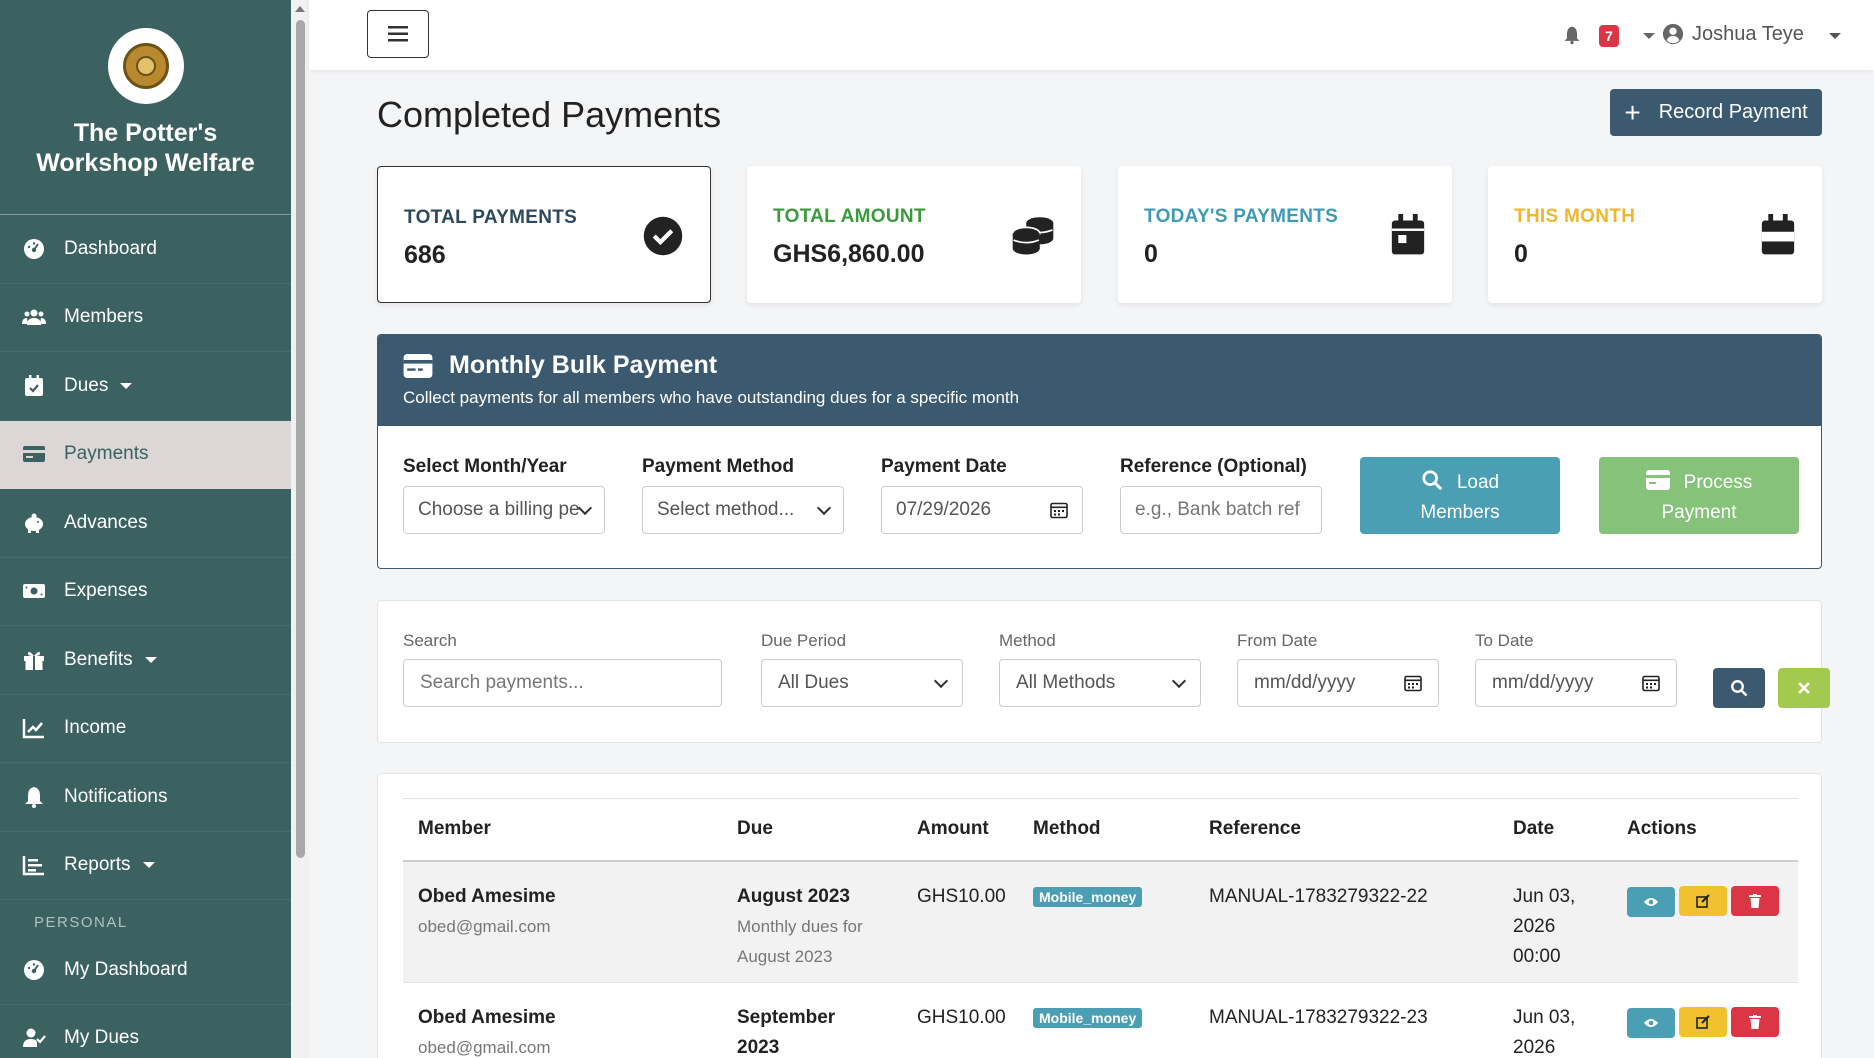 The image size is (1874, 1058). Describe the element at coordinates (1106, 921) in the screenshot. I see `method-cell: Mobile_money` at that location.